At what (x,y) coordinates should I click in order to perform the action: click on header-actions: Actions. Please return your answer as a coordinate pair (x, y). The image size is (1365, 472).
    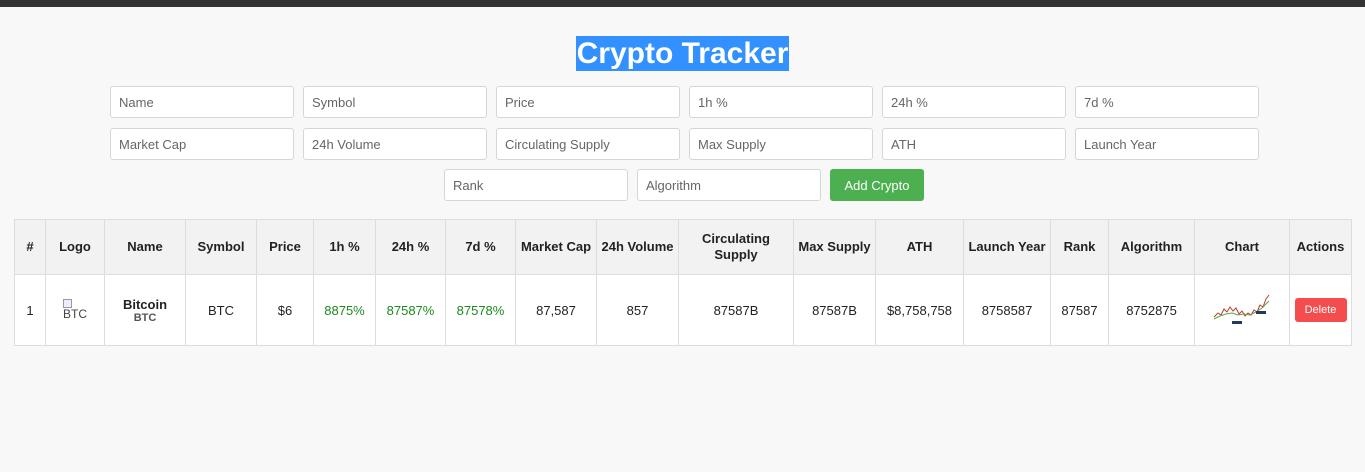
    Looking at the image, I should click on (1320, 247).